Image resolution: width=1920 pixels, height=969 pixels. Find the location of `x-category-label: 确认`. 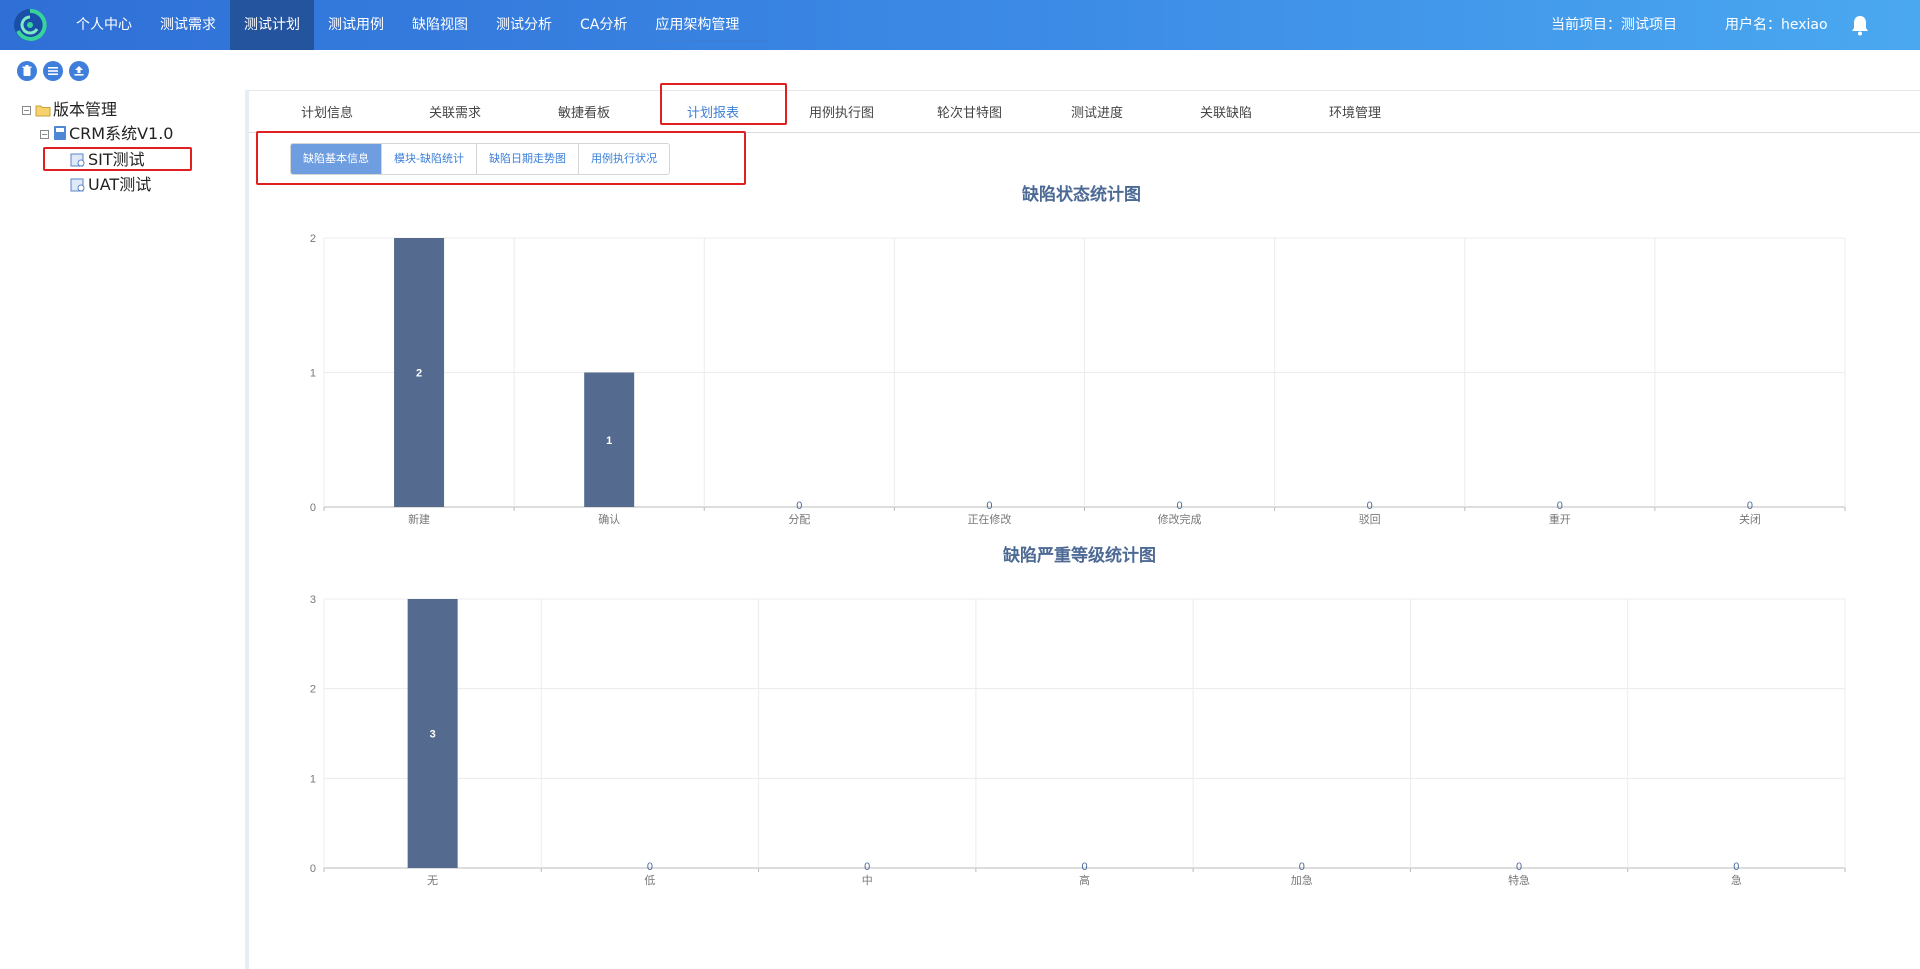

x-category-label: 确认 is located at coordinates (609, 519).